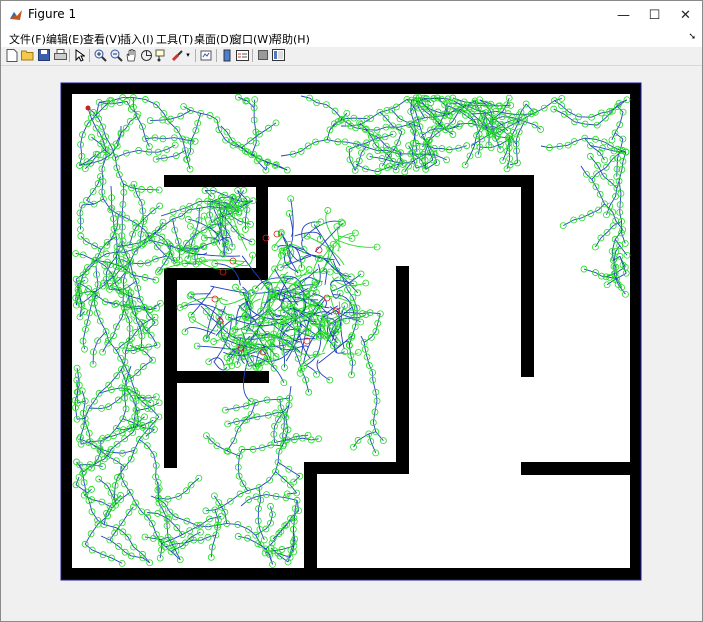 The image size is (703, 622). I want to click on zoom-in-icon, so click(100, 55).